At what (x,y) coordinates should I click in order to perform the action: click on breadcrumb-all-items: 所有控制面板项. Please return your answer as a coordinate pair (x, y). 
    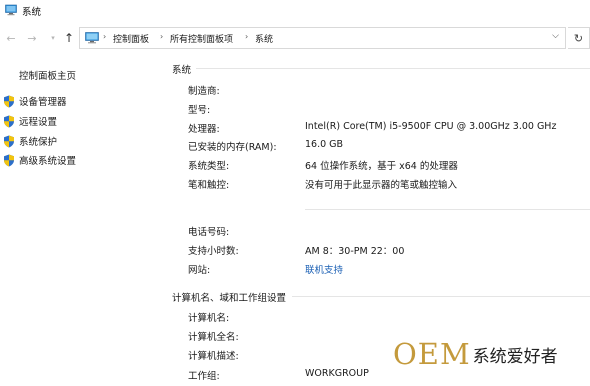
    Looking at the image, I should click on (201, 38).